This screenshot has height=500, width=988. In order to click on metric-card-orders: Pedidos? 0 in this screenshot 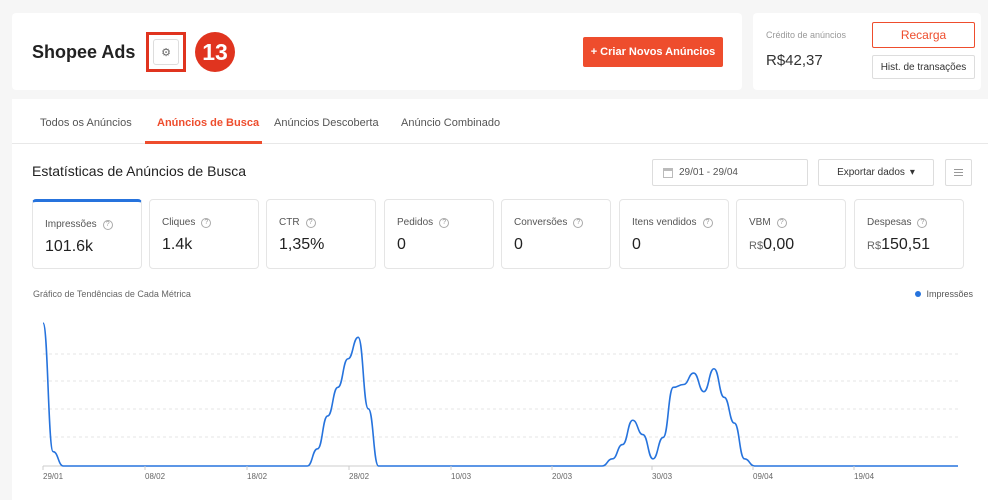, I will do `click(439, 234)`.